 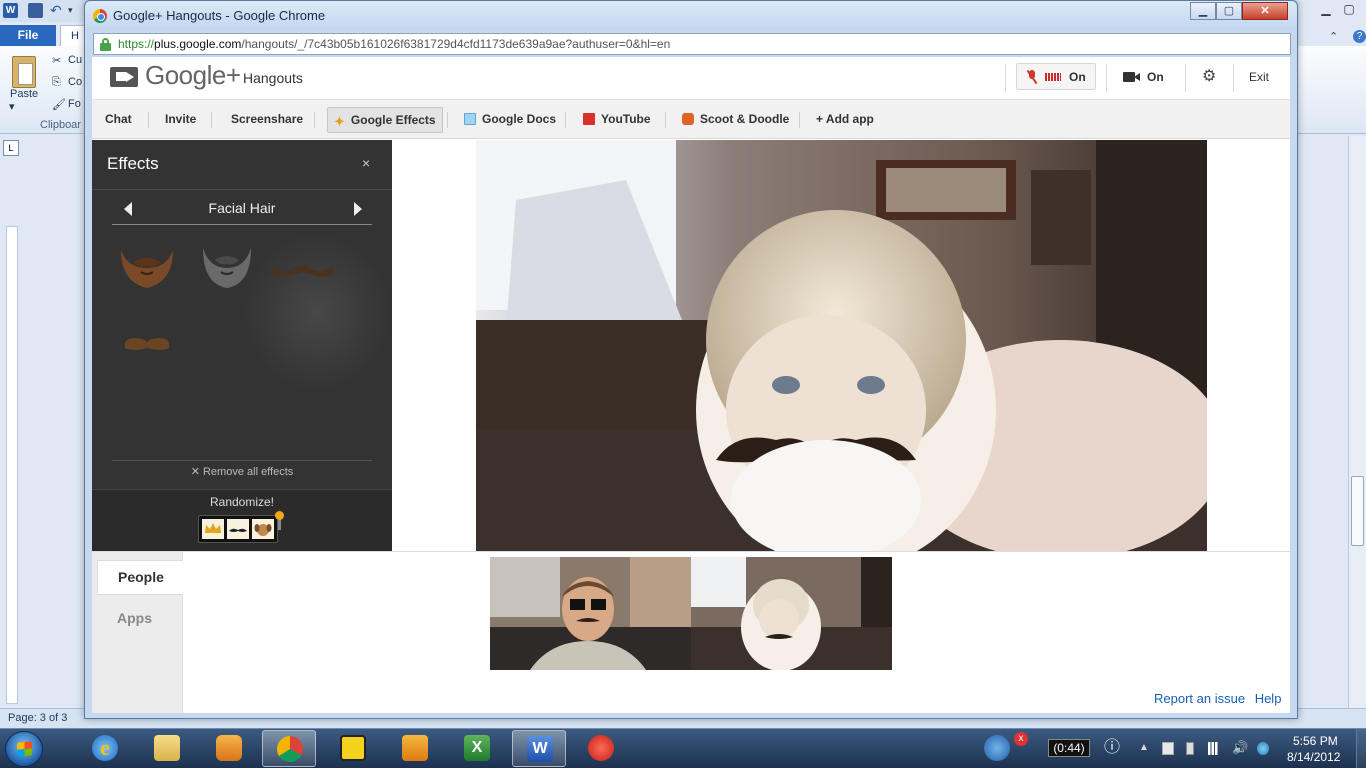 What do you see at coordinates (147, 344) in the screenshot?
I see `brown-mustache-effect` at bounding box center [147, 344].